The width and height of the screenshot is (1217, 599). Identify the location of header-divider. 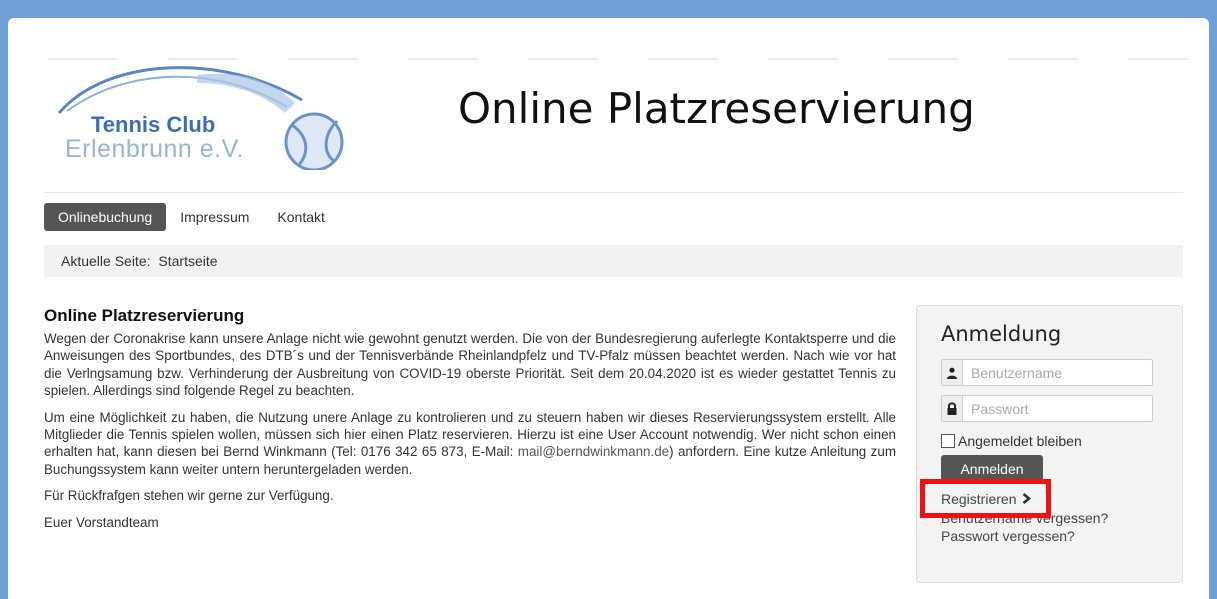
(613, 192).